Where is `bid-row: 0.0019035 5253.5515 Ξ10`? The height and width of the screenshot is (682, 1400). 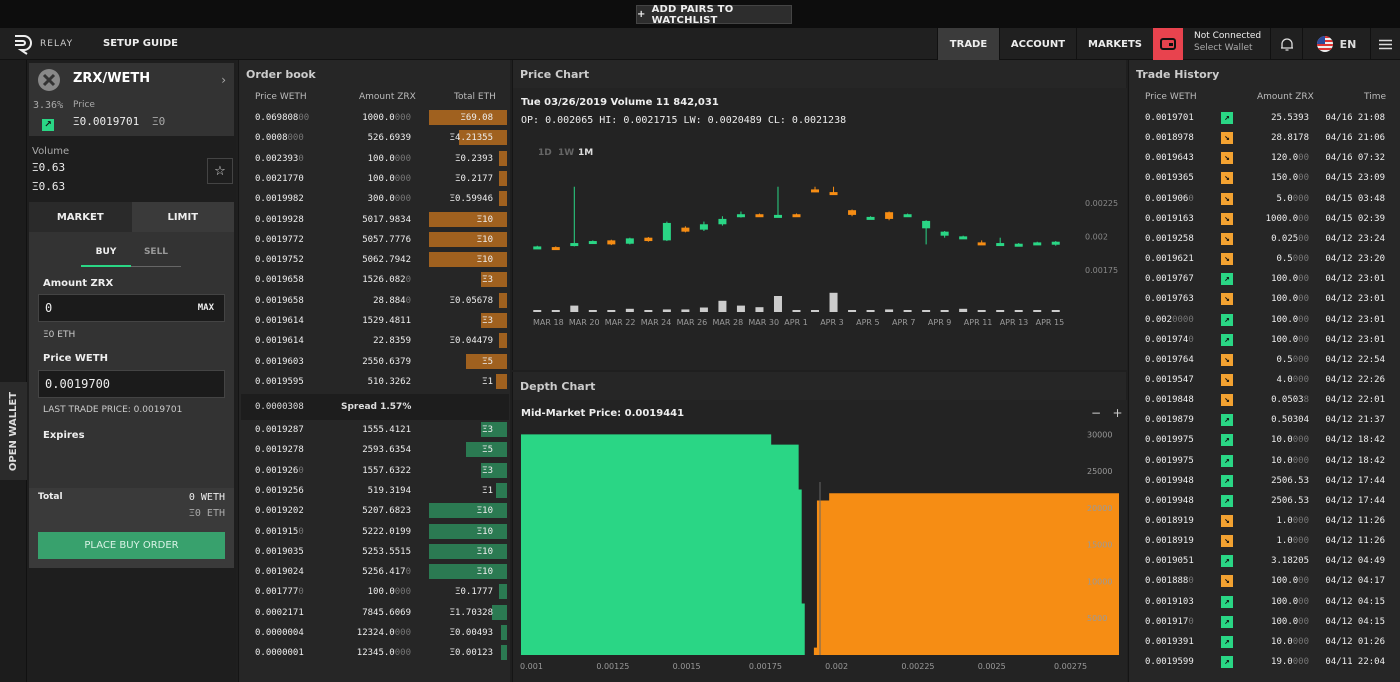 bid-row: 0.0019035 5253.5515 Ξ10 is located at coordinates (374, 552).